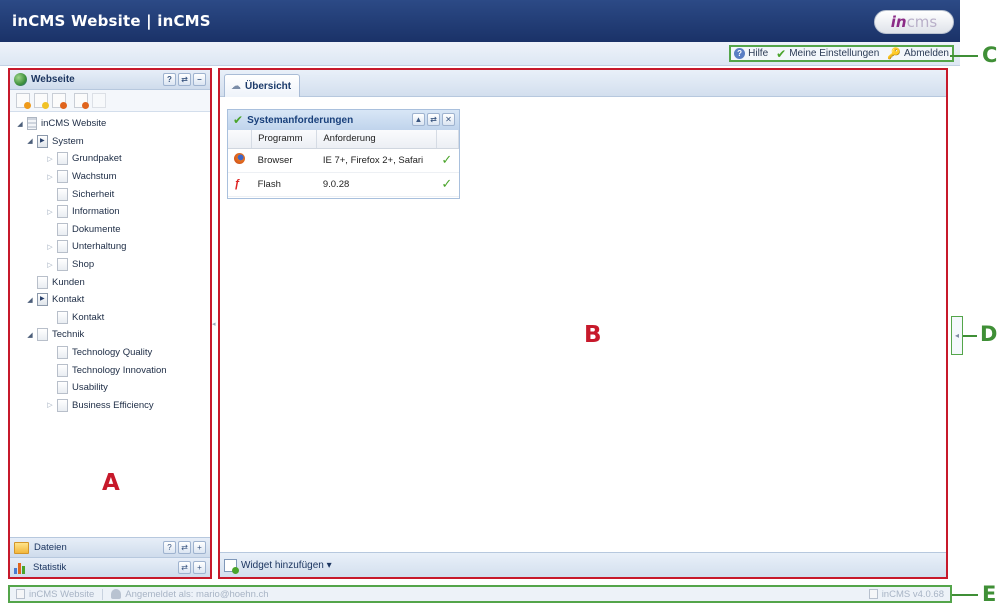 The image size is (1005, 611). I want to click on stats-refresh-button: ⇄, so click(184, 567).